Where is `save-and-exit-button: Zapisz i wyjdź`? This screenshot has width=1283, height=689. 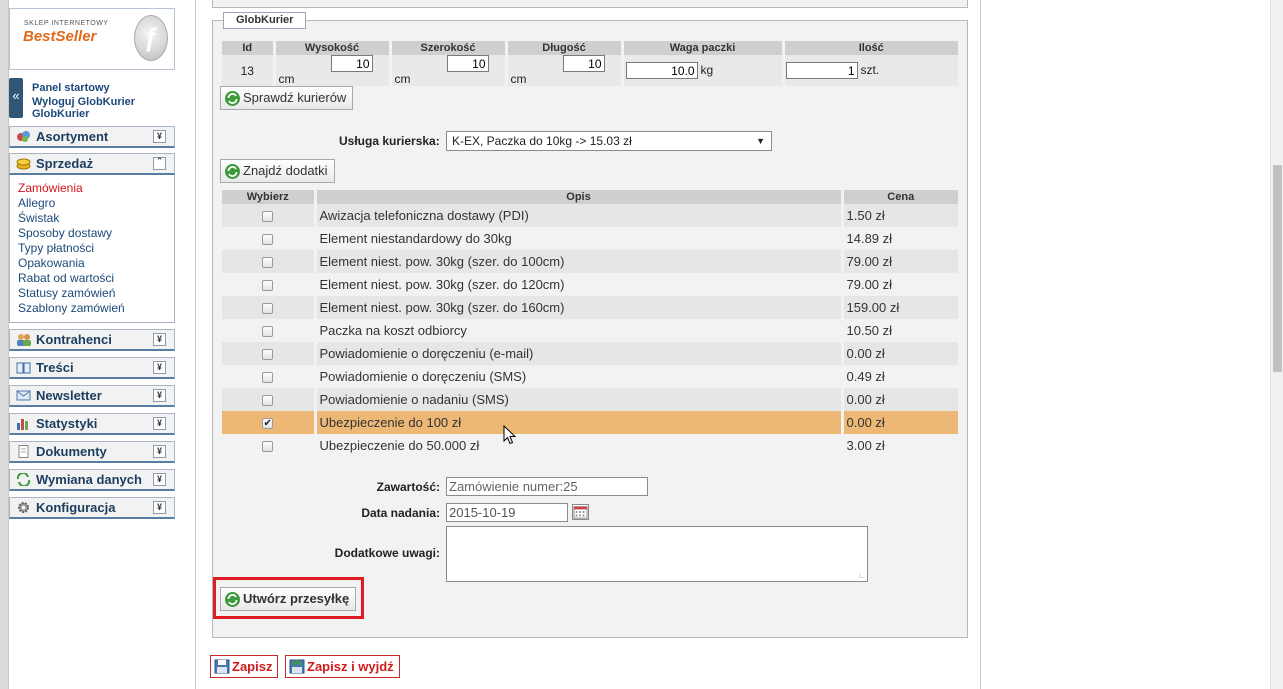
save-and-exit-button: Zapisz i wyjdź is located at coordinates (342, 666).